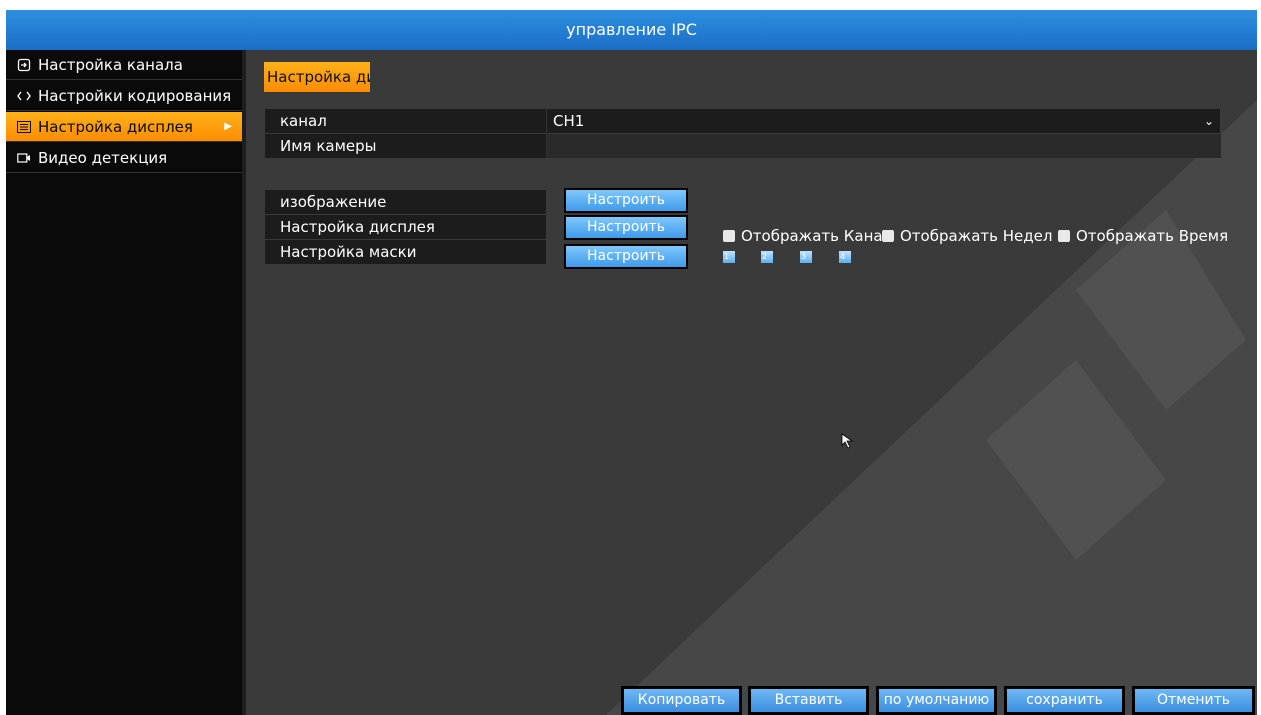 Image resolution: width=1261 pixels, height=715 pixels. I want to click on sidebar-item-label: Видео детекция, so click(103, 157).